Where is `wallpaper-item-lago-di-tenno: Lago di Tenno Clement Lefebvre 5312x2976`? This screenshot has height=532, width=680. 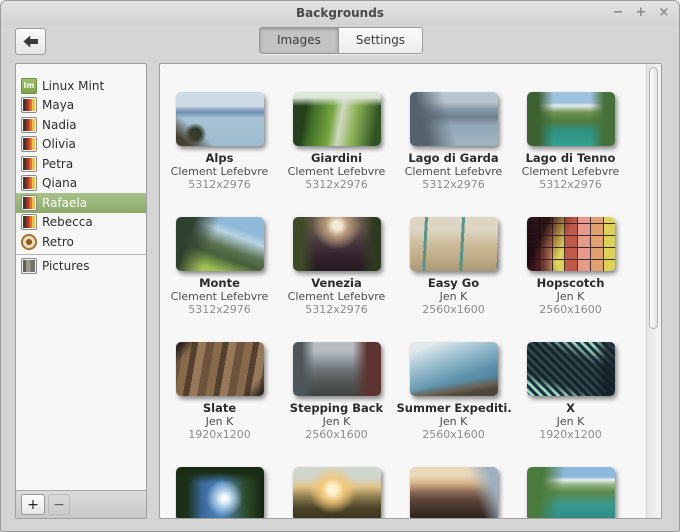
wallpaper-item-lago-di-tenno: Lago di Tenno Clement Lefebvre 5312x2976 is located at coordinates (570, 154).